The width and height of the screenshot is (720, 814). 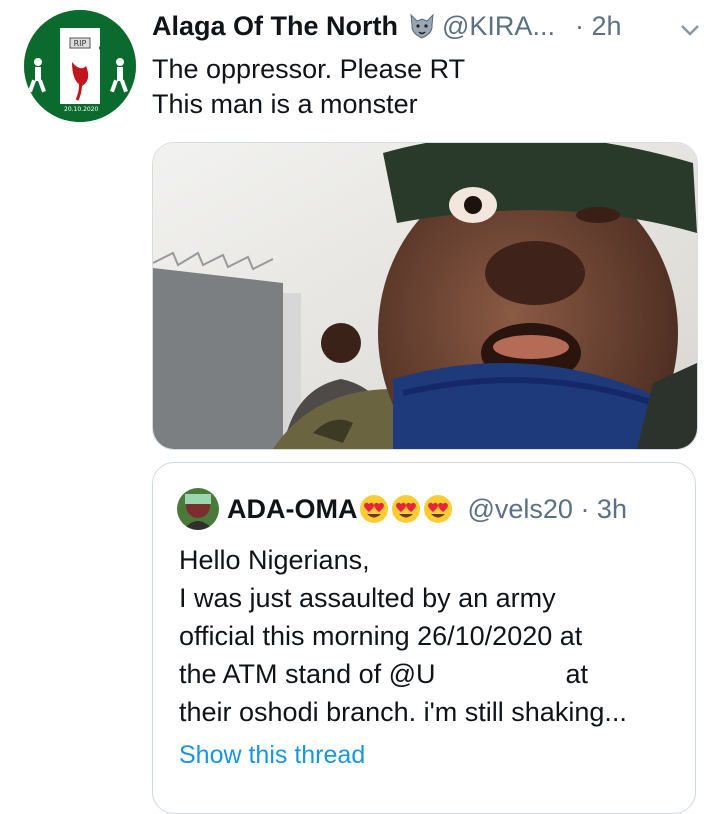 I want to click on quoted-text-line: official this morning 26/10/2020 at, so click(x=381, y=636).